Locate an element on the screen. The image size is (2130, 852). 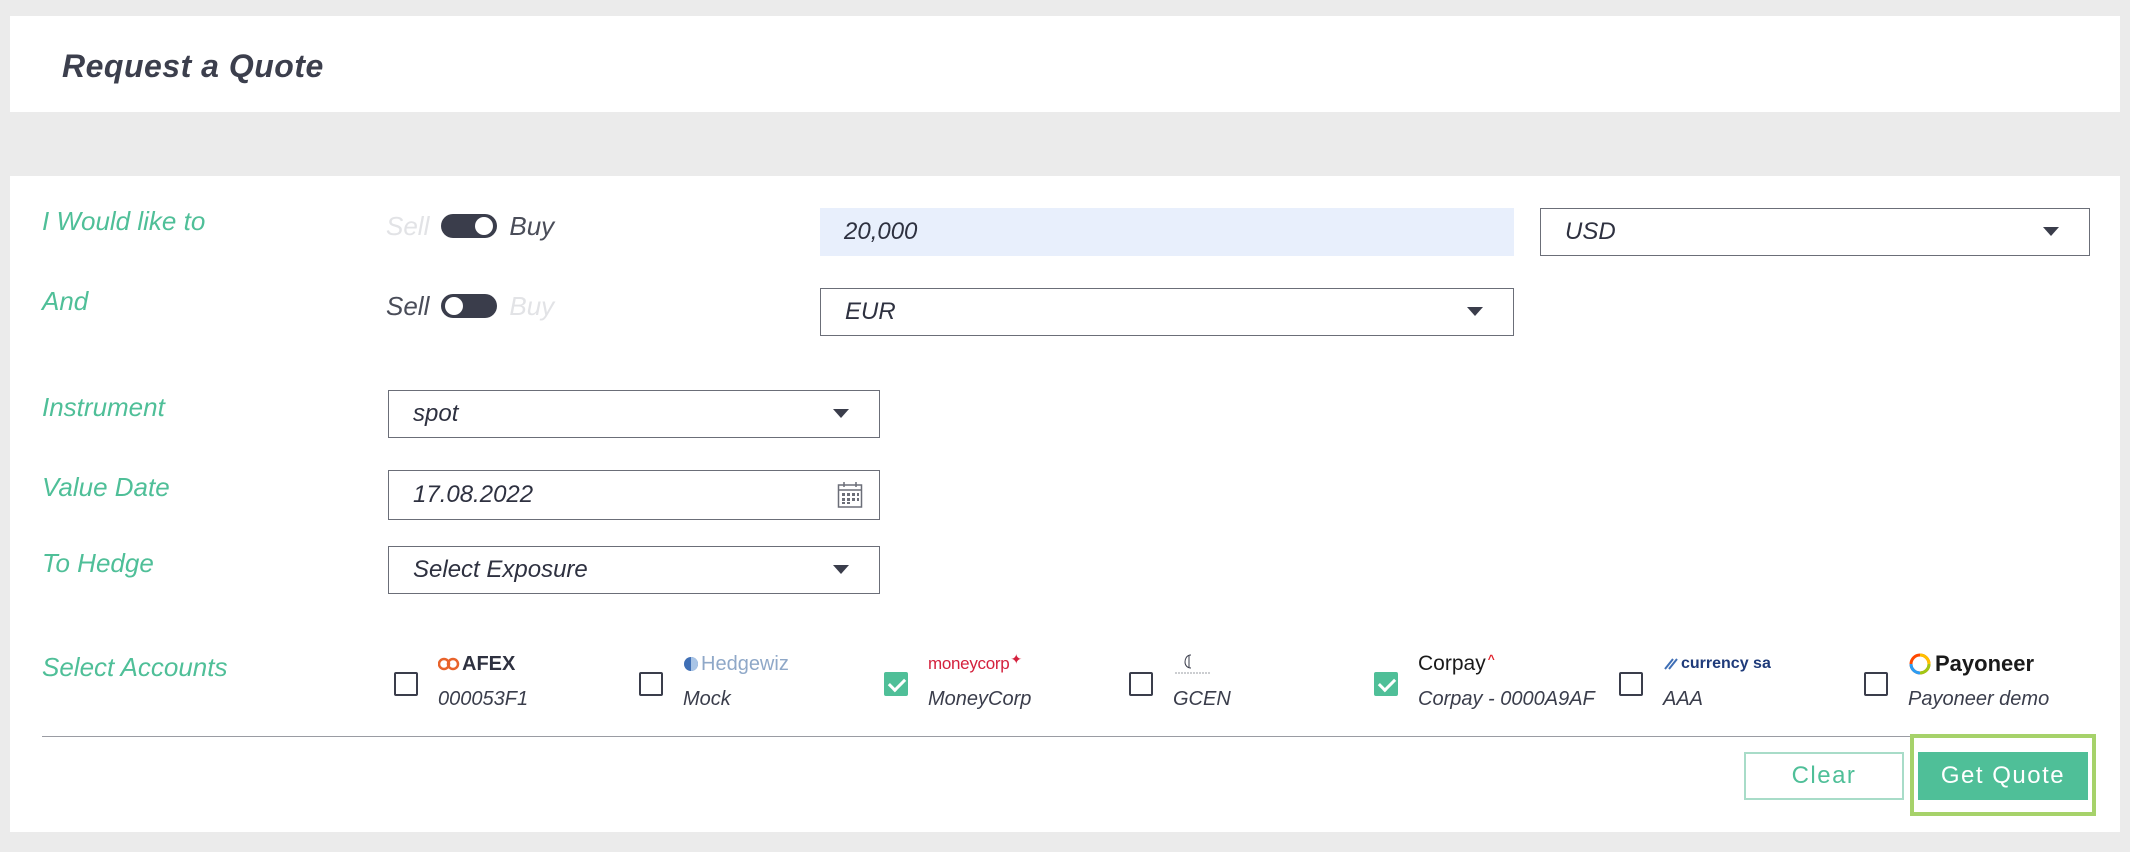
select-accounts-label: Select Accounts is located at coordinates (135, 667).